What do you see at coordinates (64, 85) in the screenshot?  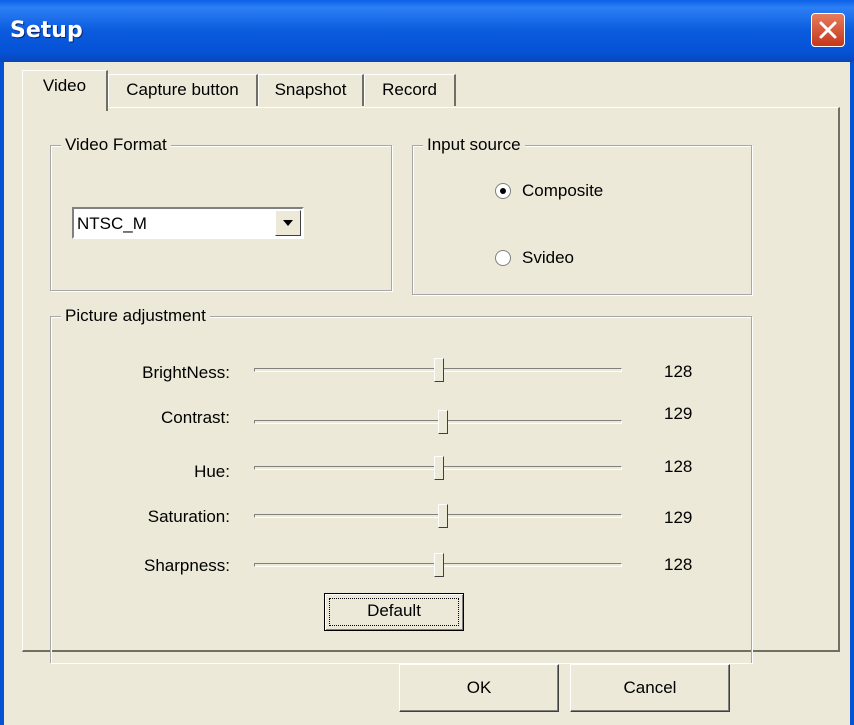 I see `tab-video-label: Video` at bounding box center [64, 85].